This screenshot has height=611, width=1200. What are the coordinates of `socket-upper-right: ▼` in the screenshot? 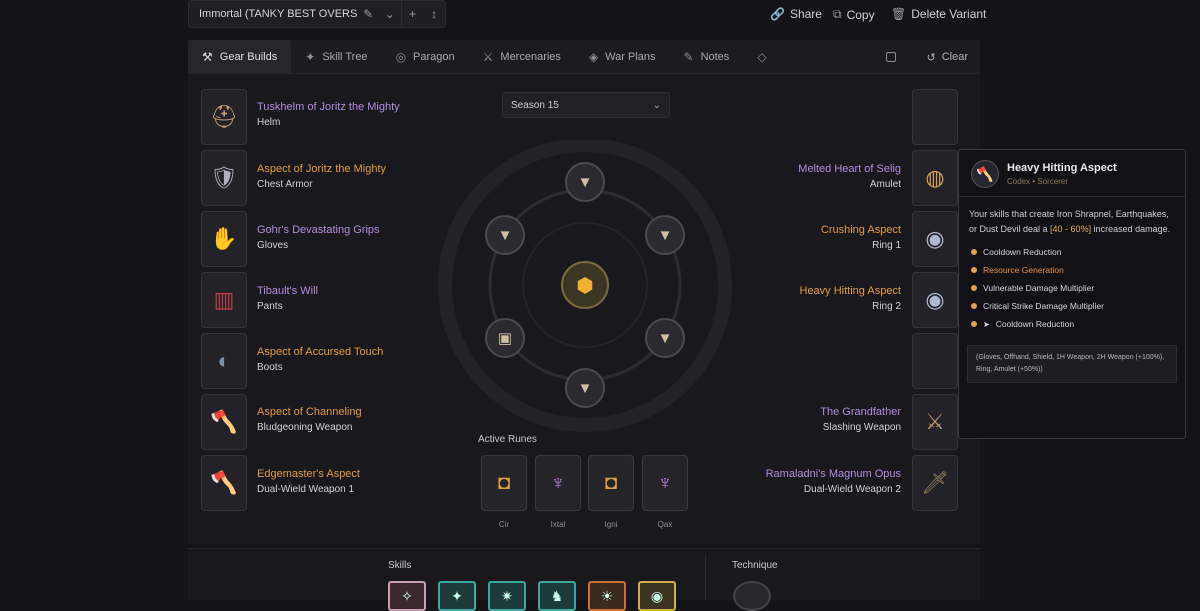 It's located at (665, 235).